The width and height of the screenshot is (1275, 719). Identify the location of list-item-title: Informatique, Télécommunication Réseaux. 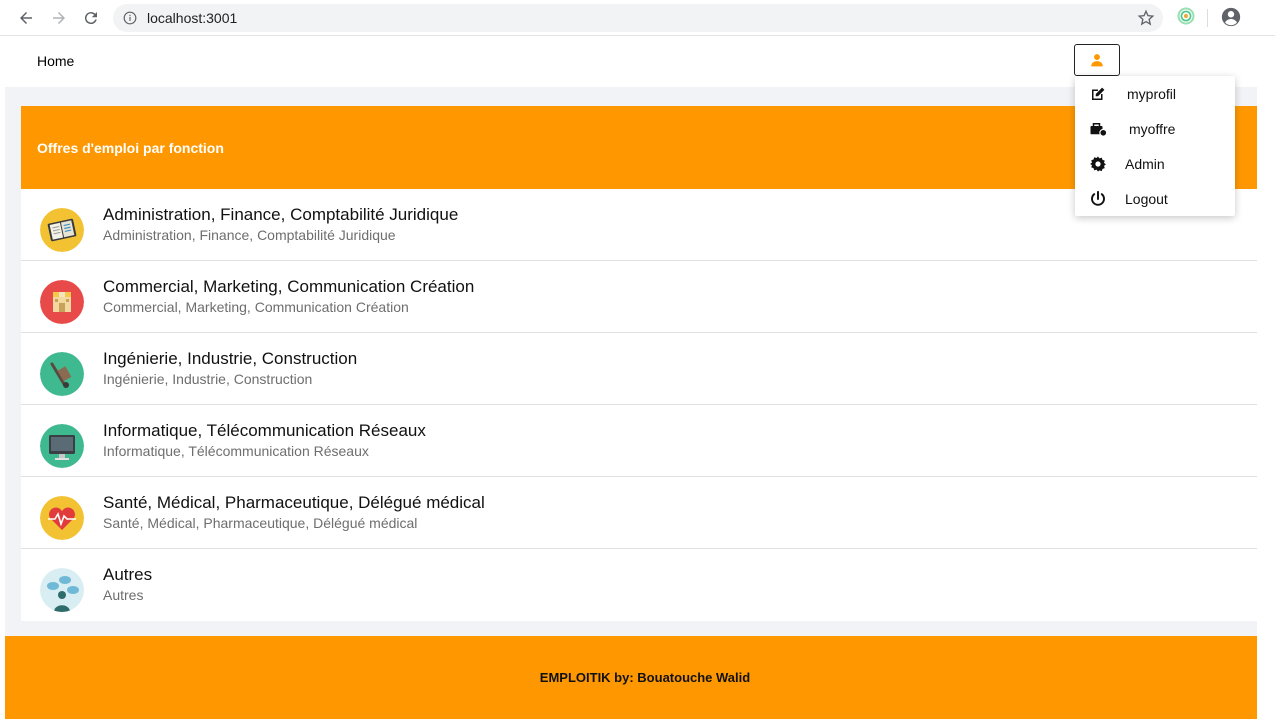
(264, 430).